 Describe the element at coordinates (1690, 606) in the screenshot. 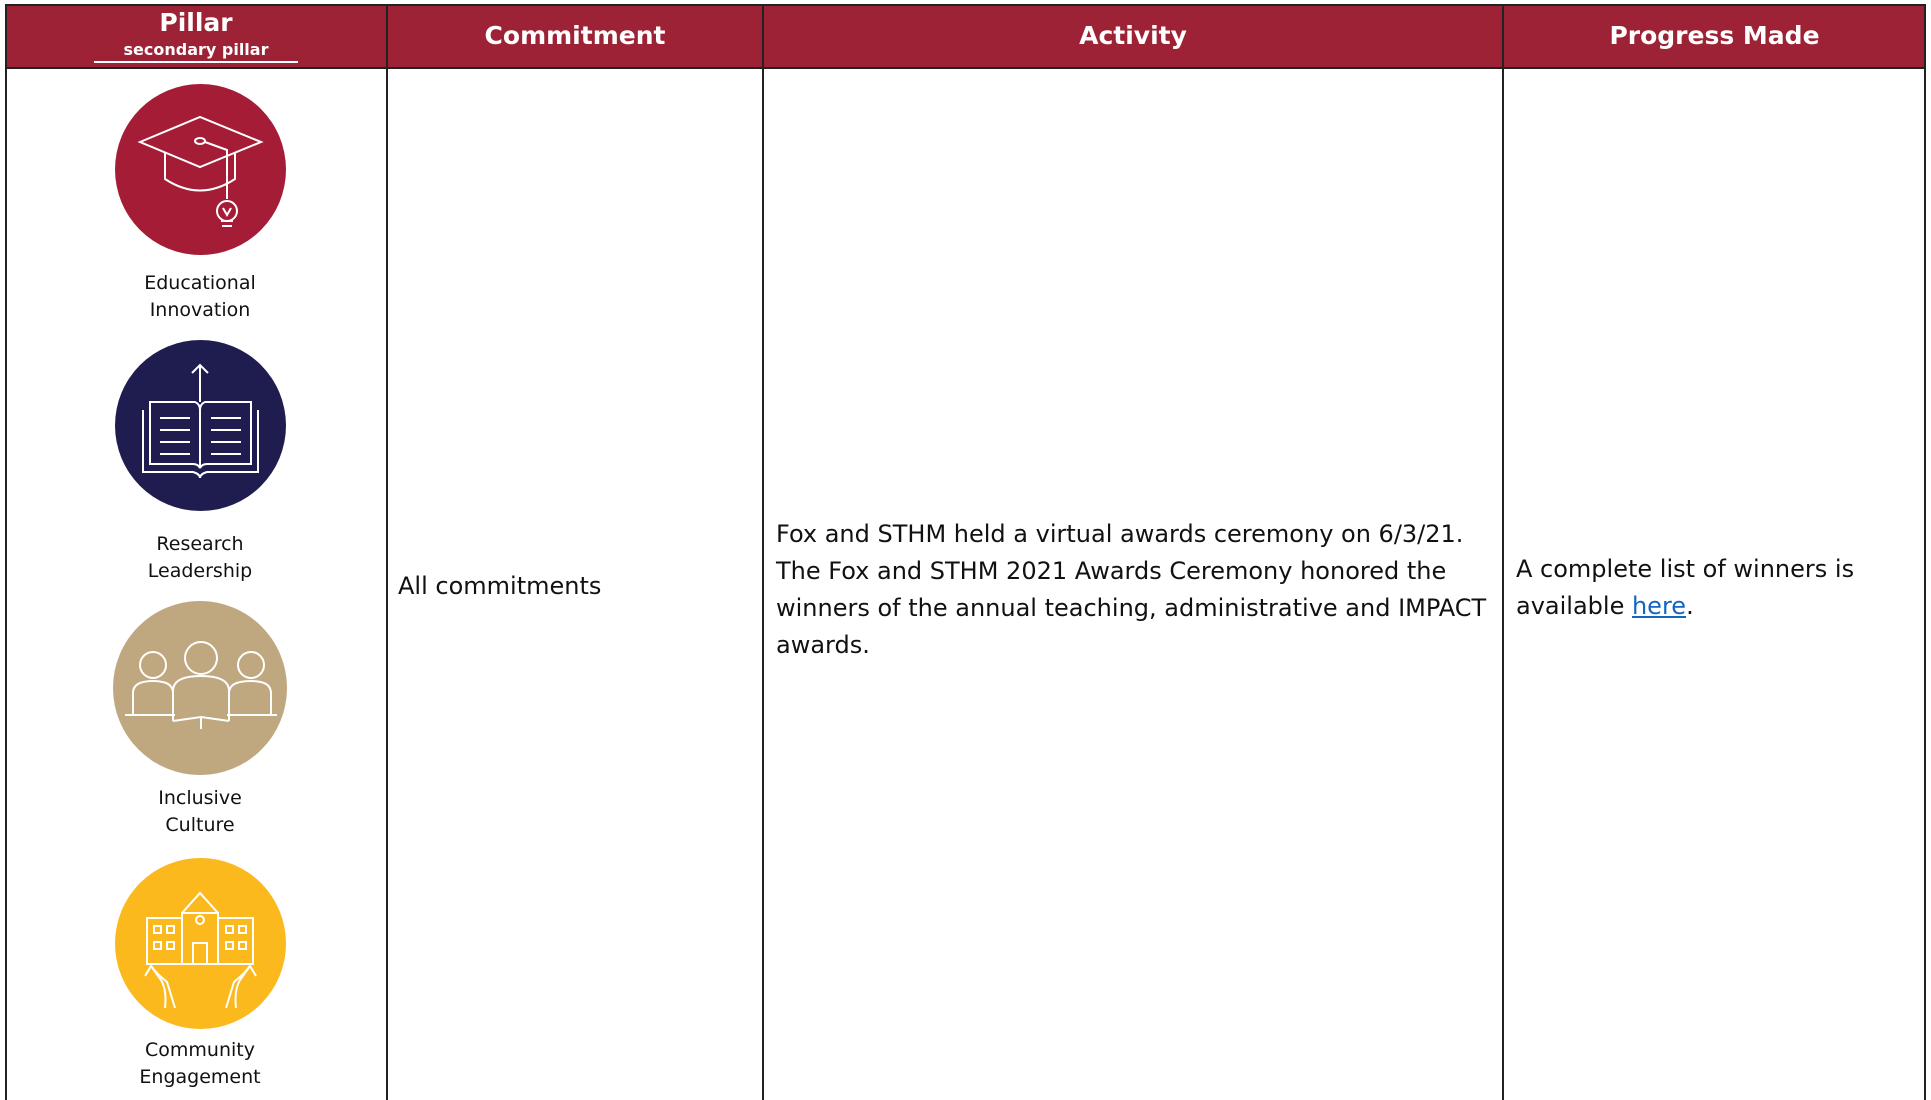

I see `progress-suffix: .` at that location.